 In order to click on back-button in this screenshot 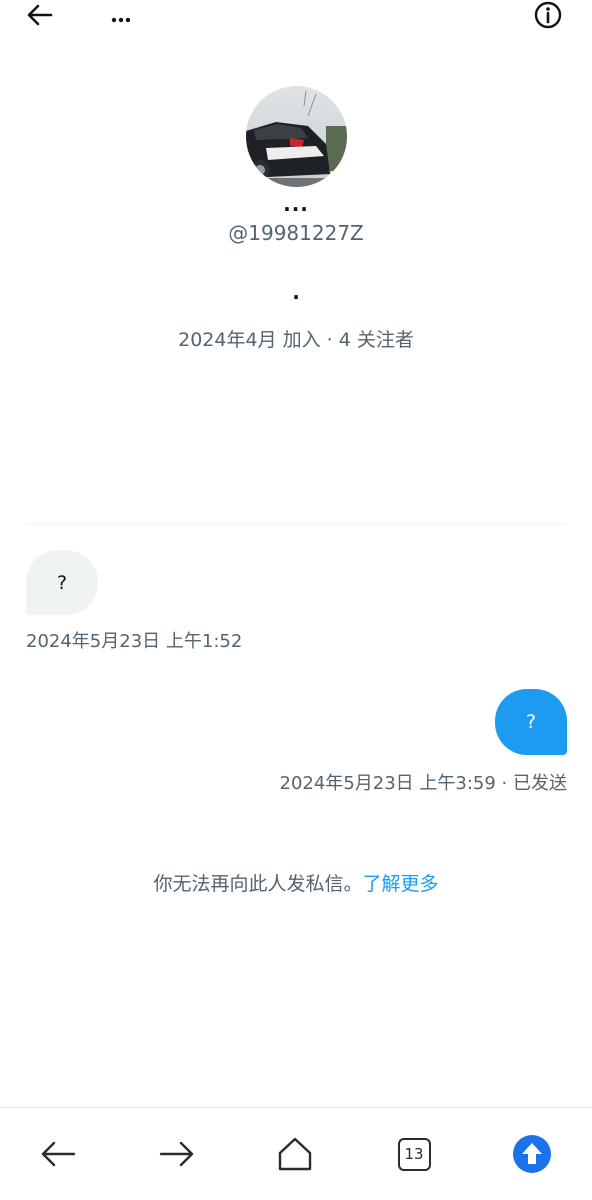, I will do `click(40, 15)`.